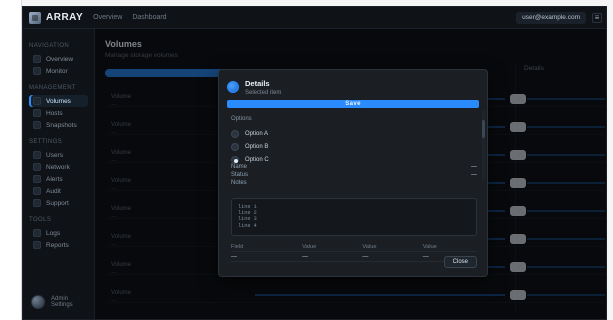 The height and width of the screenshot is (320, 613). I want to click on file-icon, so click(37, 233).